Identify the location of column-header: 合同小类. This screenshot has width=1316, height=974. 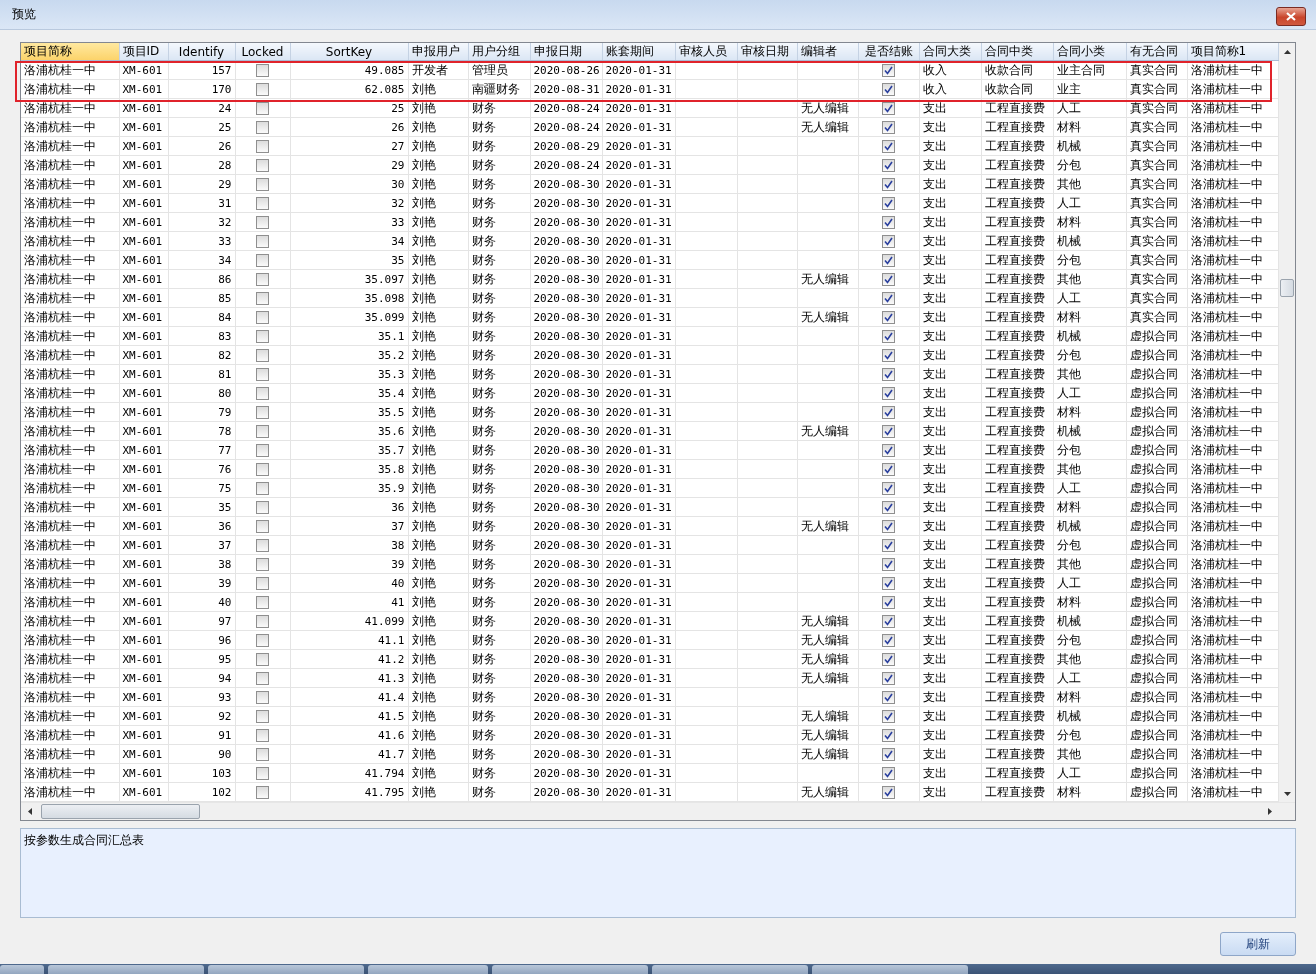
(1089, 52).